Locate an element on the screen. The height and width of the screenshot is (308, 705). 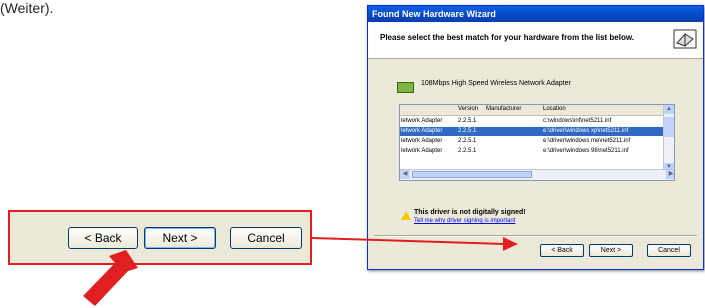
pointer-arrow is located at coordinates (110, 278).